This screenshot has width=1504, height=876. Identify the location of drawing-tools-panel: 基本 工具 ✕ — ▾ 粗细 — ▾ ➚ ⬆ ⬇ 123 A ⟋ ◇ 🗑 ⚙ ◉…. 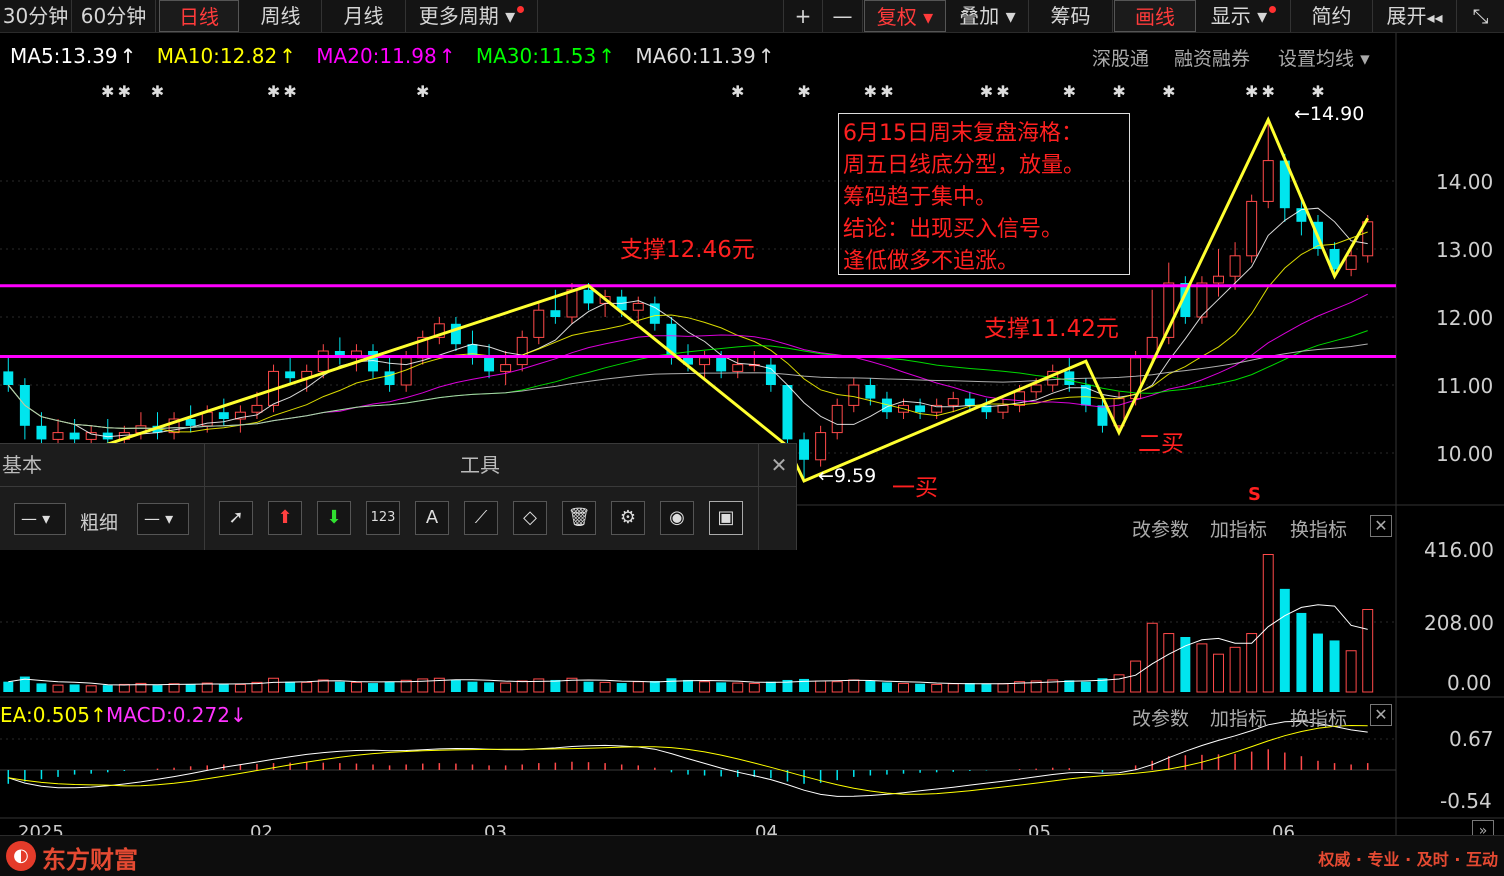
(398, 496).